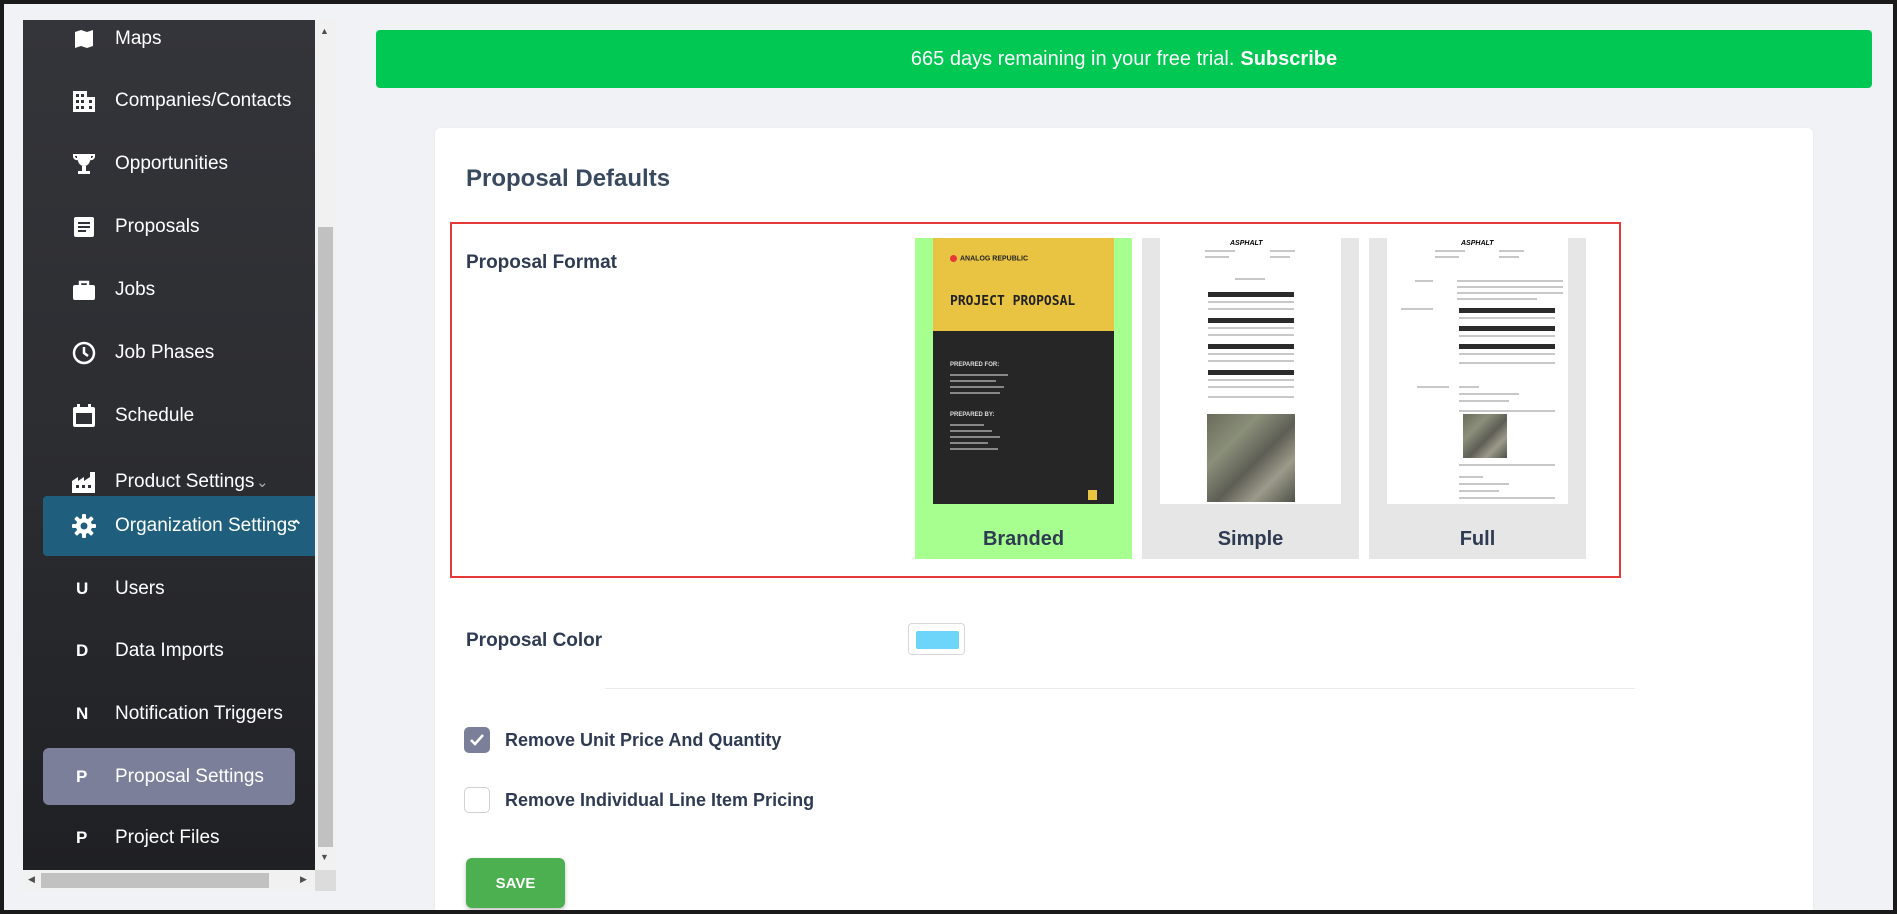 The height and width of the screenshot is (914, 1897). Describe the element at coordinates (82, 650) in the screenshot. I see `subitem-letter: D` at that location.